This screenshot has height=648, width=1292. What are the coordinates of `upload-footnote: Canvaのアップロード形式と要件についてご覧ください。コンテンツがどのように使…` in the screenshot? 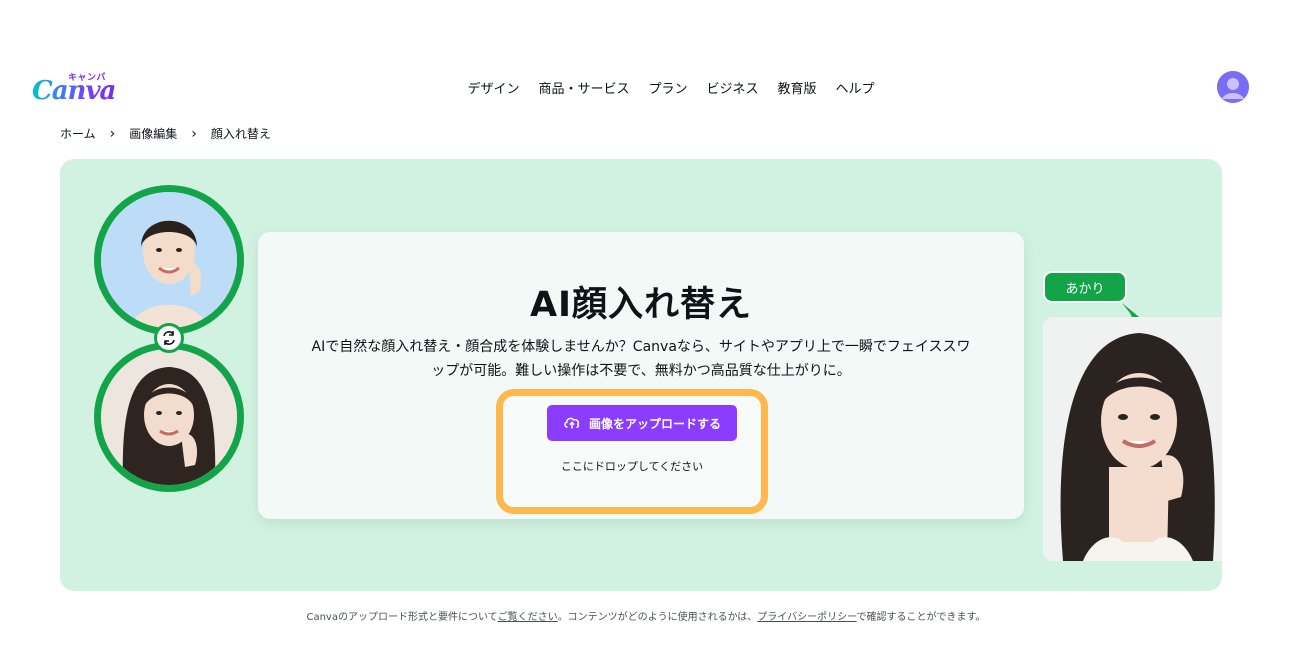 It's located at (646, 615).